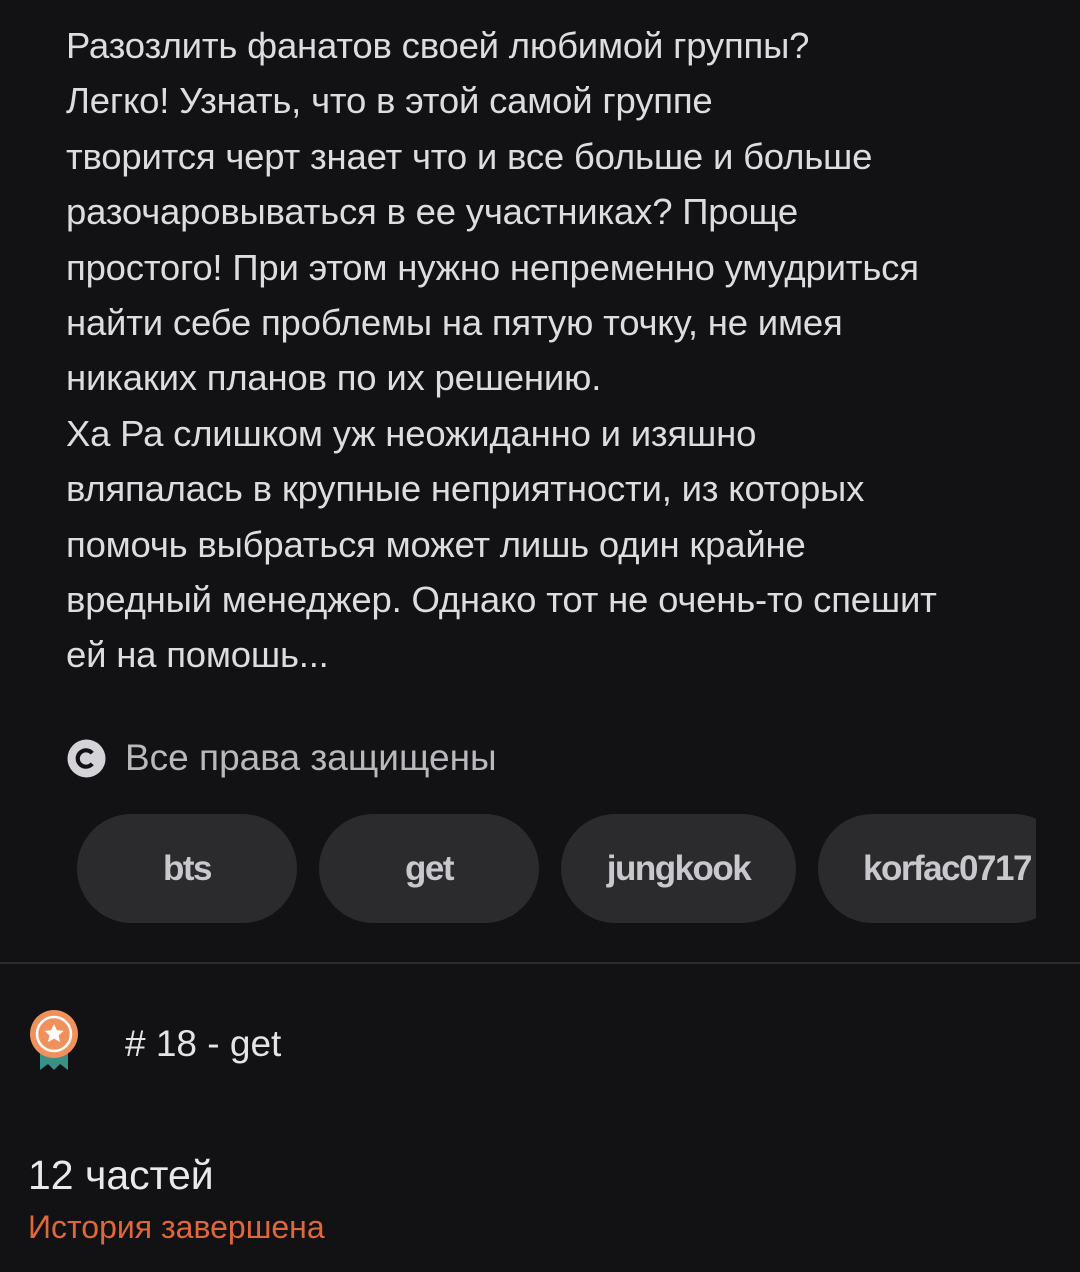 The height and width of the screenshot is (1272, 1080). What do you see at coordinates (176, 1227) in the screenshot?
I see `story-status: История завершена` at bounding box center [176, 1227].